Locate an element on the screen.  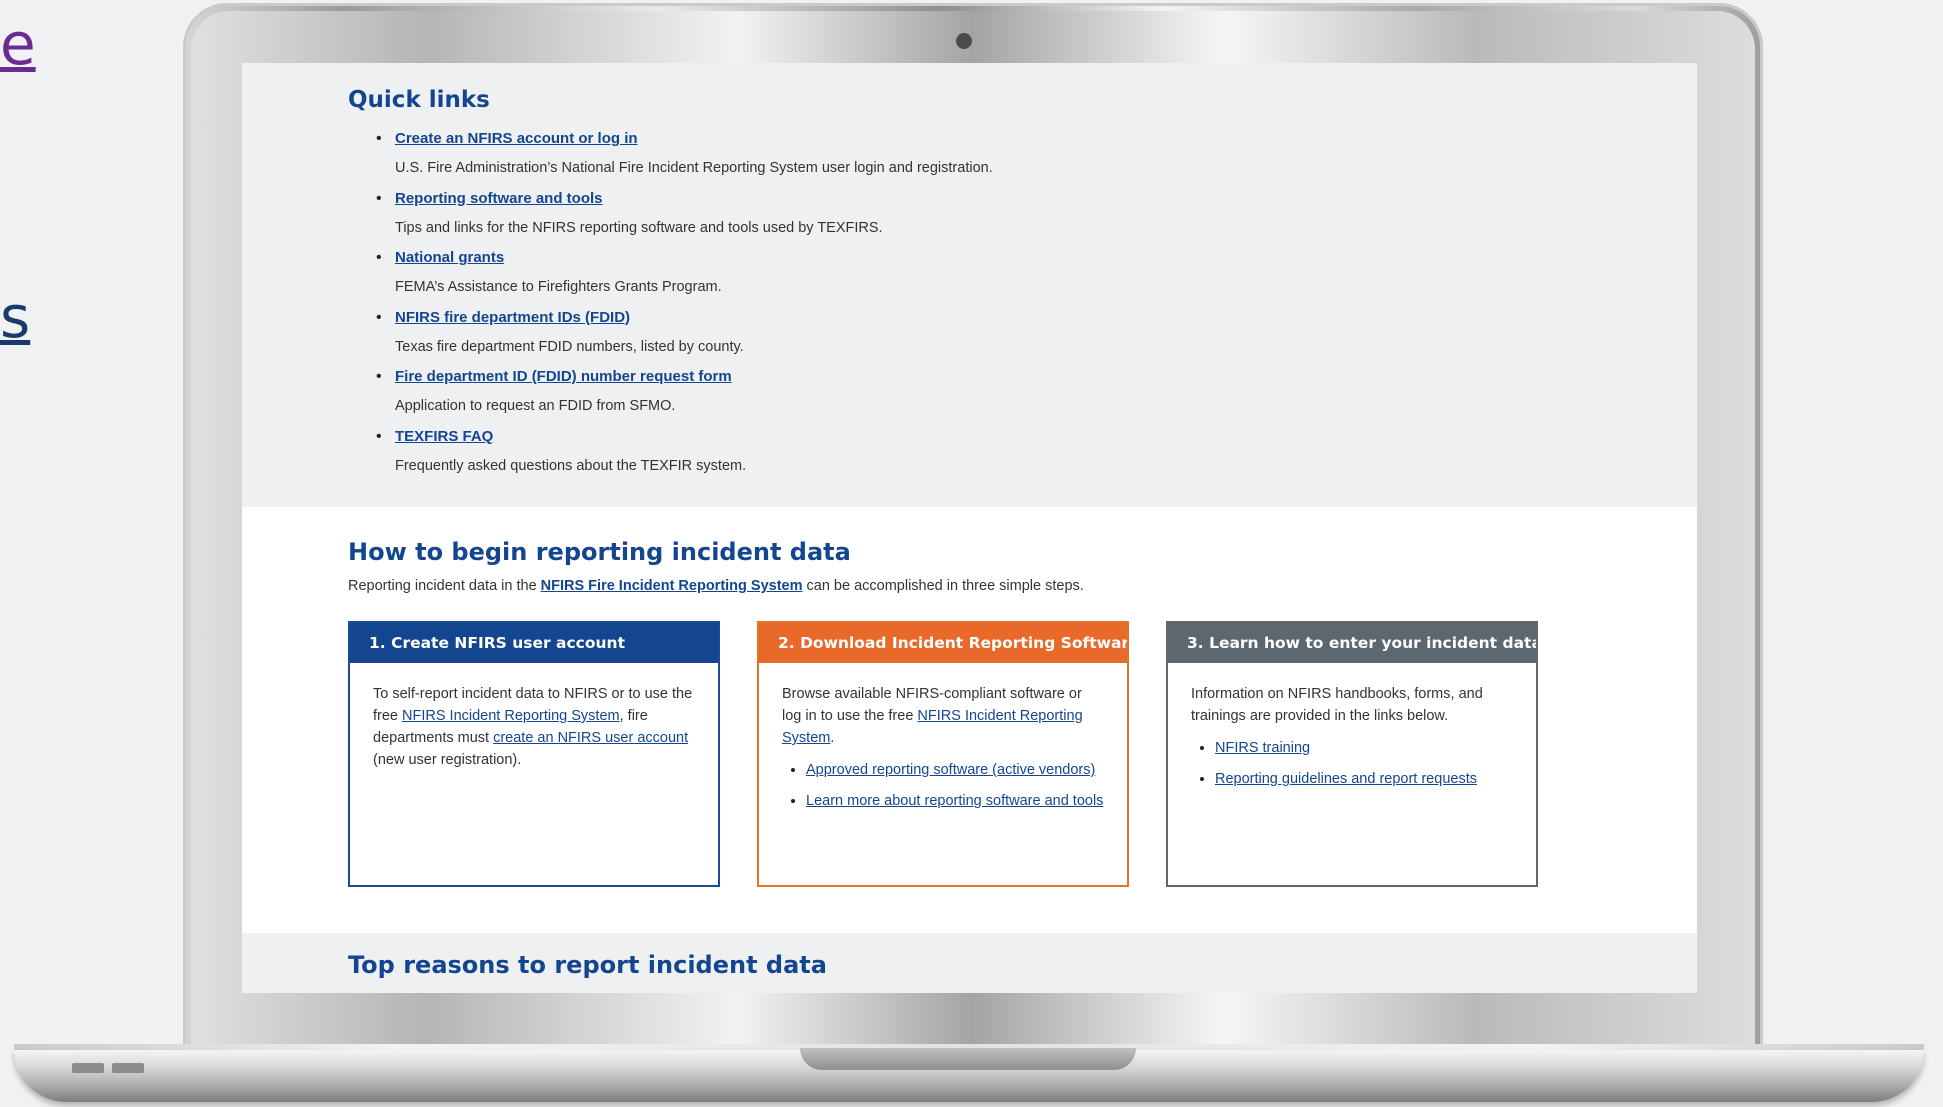
nfirs-incident-reporting-system-link: NFIRS Incident Reporting System is located at coordinates (511, 716).